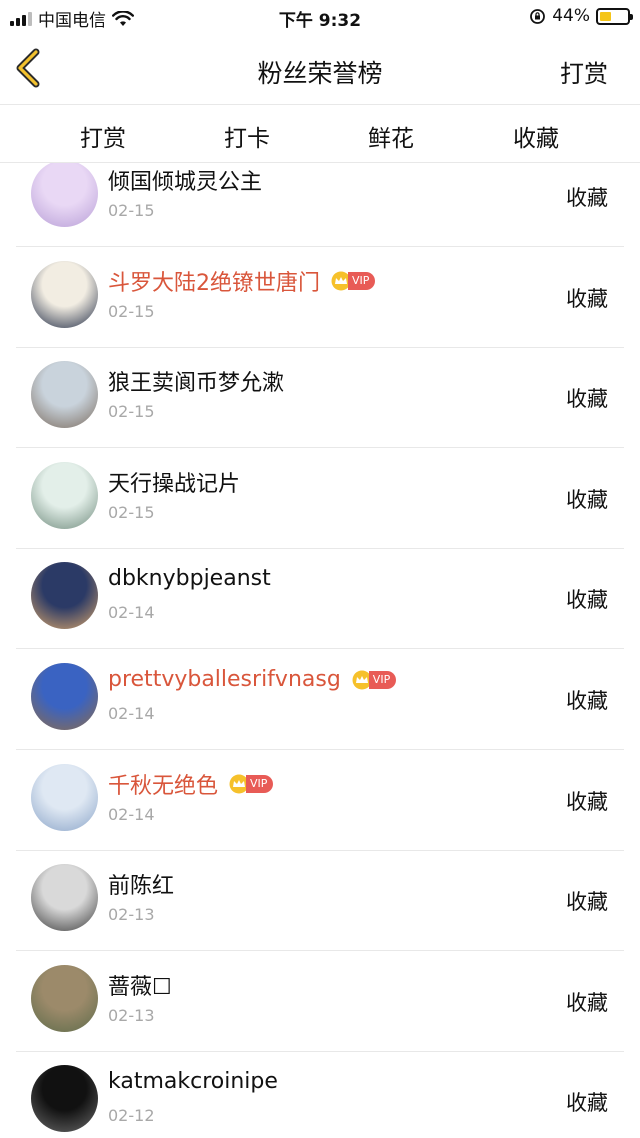  I want to click on reward-button: 打赏, so click(584, 71).